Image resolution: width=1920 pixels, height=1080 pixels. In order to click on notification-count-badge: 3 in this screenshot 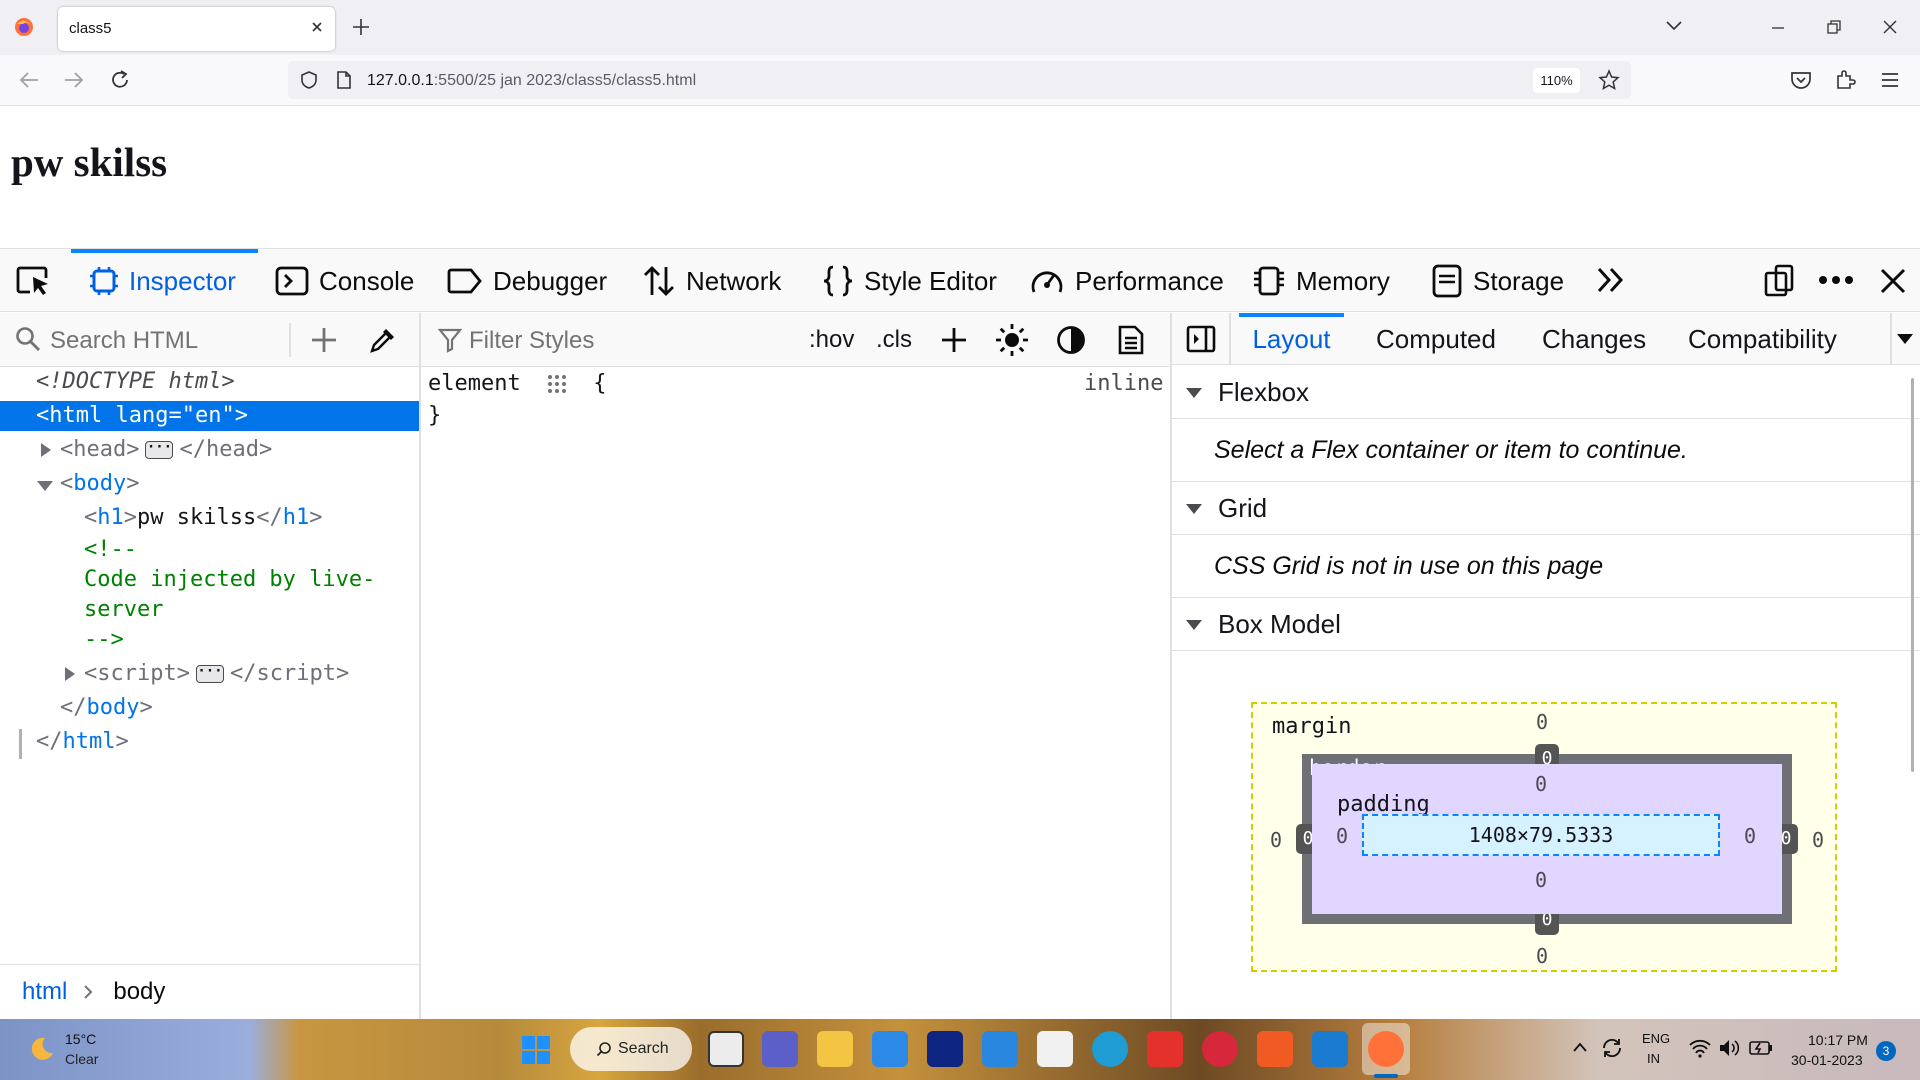, I will do `click(1886, 1051)`.